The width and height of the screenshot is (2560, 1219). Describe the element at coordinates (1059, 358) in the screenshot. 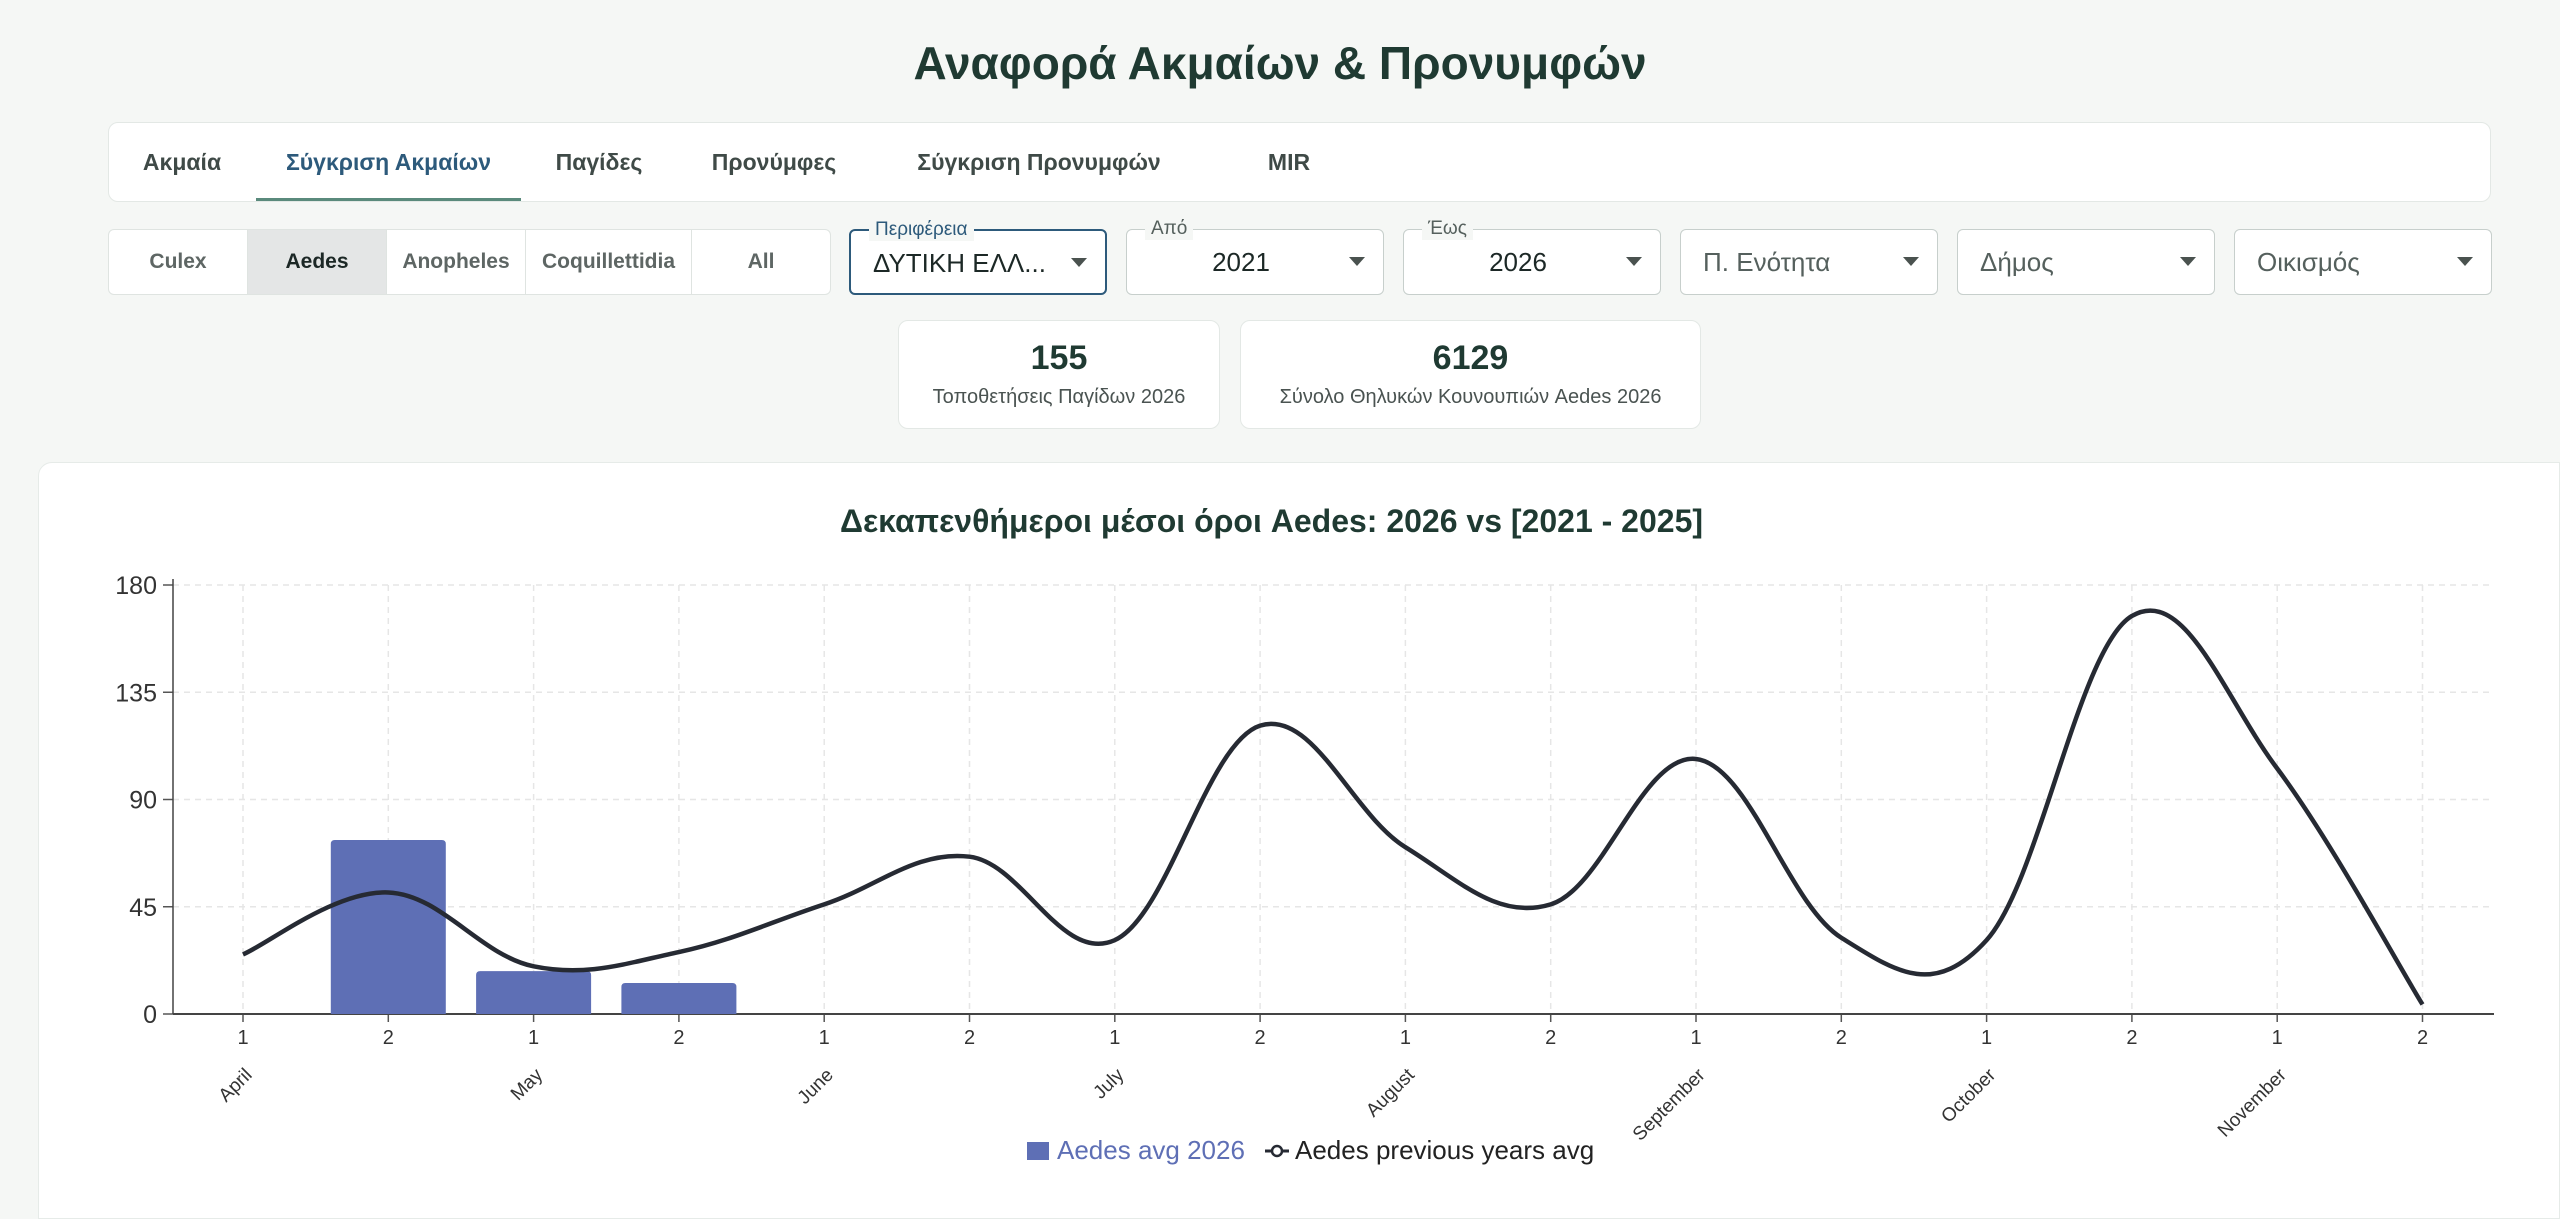

I see `stat-trap-placements-value: 155` at that location.